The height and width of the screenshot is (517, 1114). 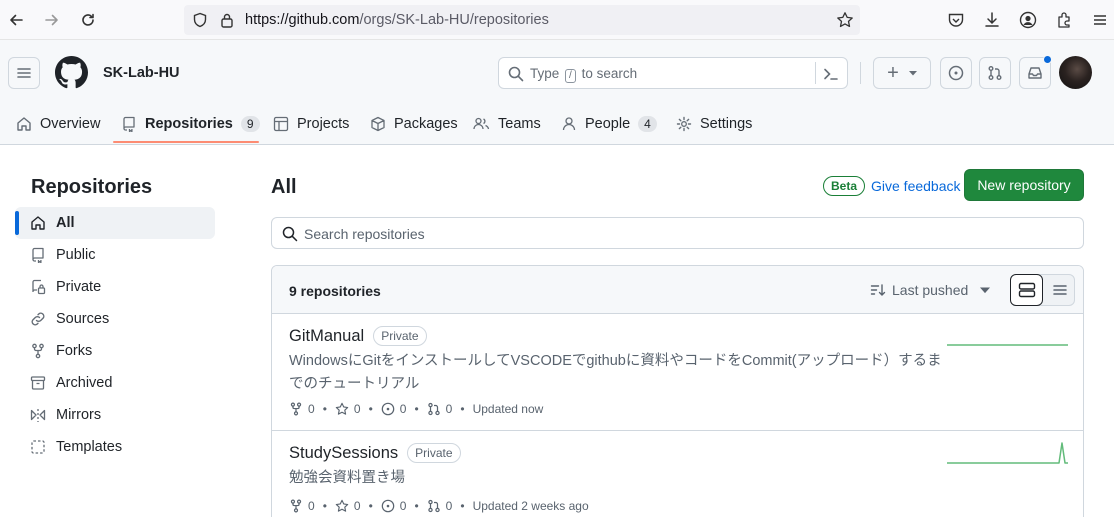 I want to click on tab-projects: Projects, so click(x=311, y=123).